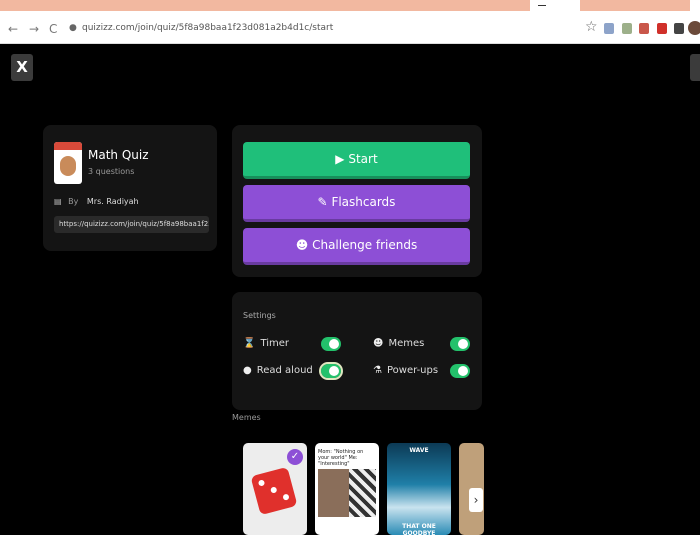 This screenshot has width=700, height=535. I want to click on document-icon: ▤, so click(58, 201).